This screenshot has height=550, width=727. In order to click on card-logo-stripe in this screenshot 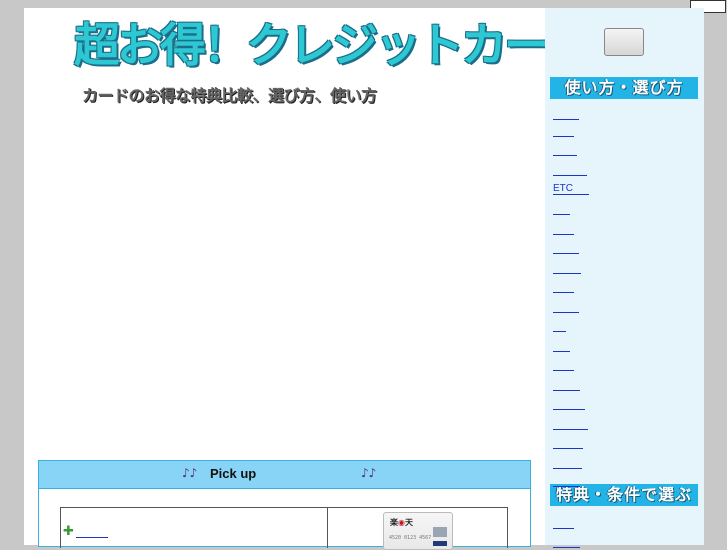, I will do `click(440, 543)`.